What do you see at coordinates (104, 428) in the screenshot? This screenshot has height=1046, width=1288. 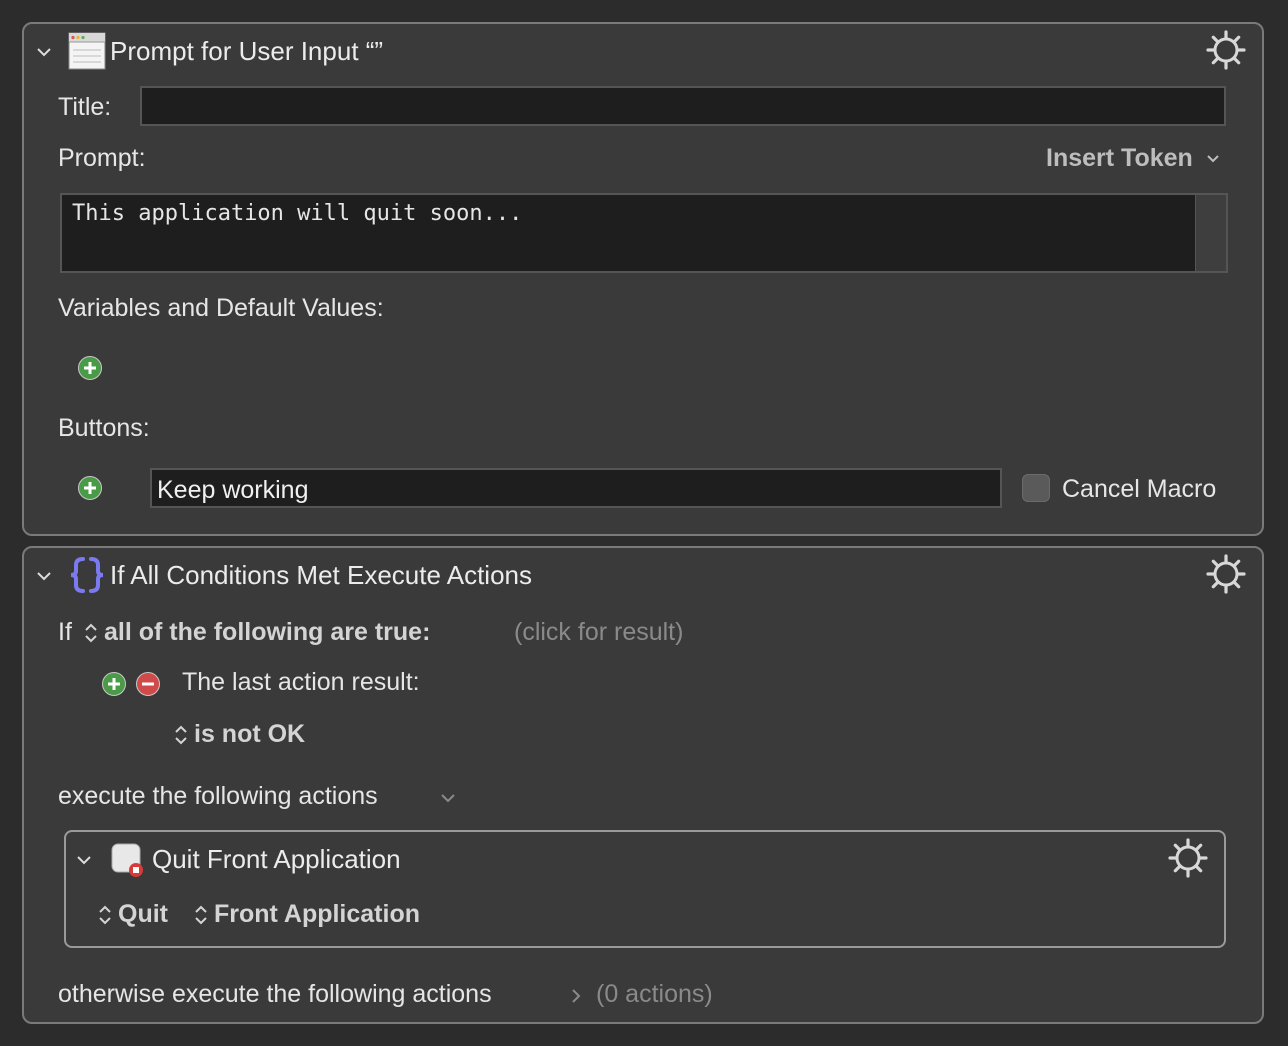 I see `buttons-label: Buttons:` at bounding box center [104, 428].